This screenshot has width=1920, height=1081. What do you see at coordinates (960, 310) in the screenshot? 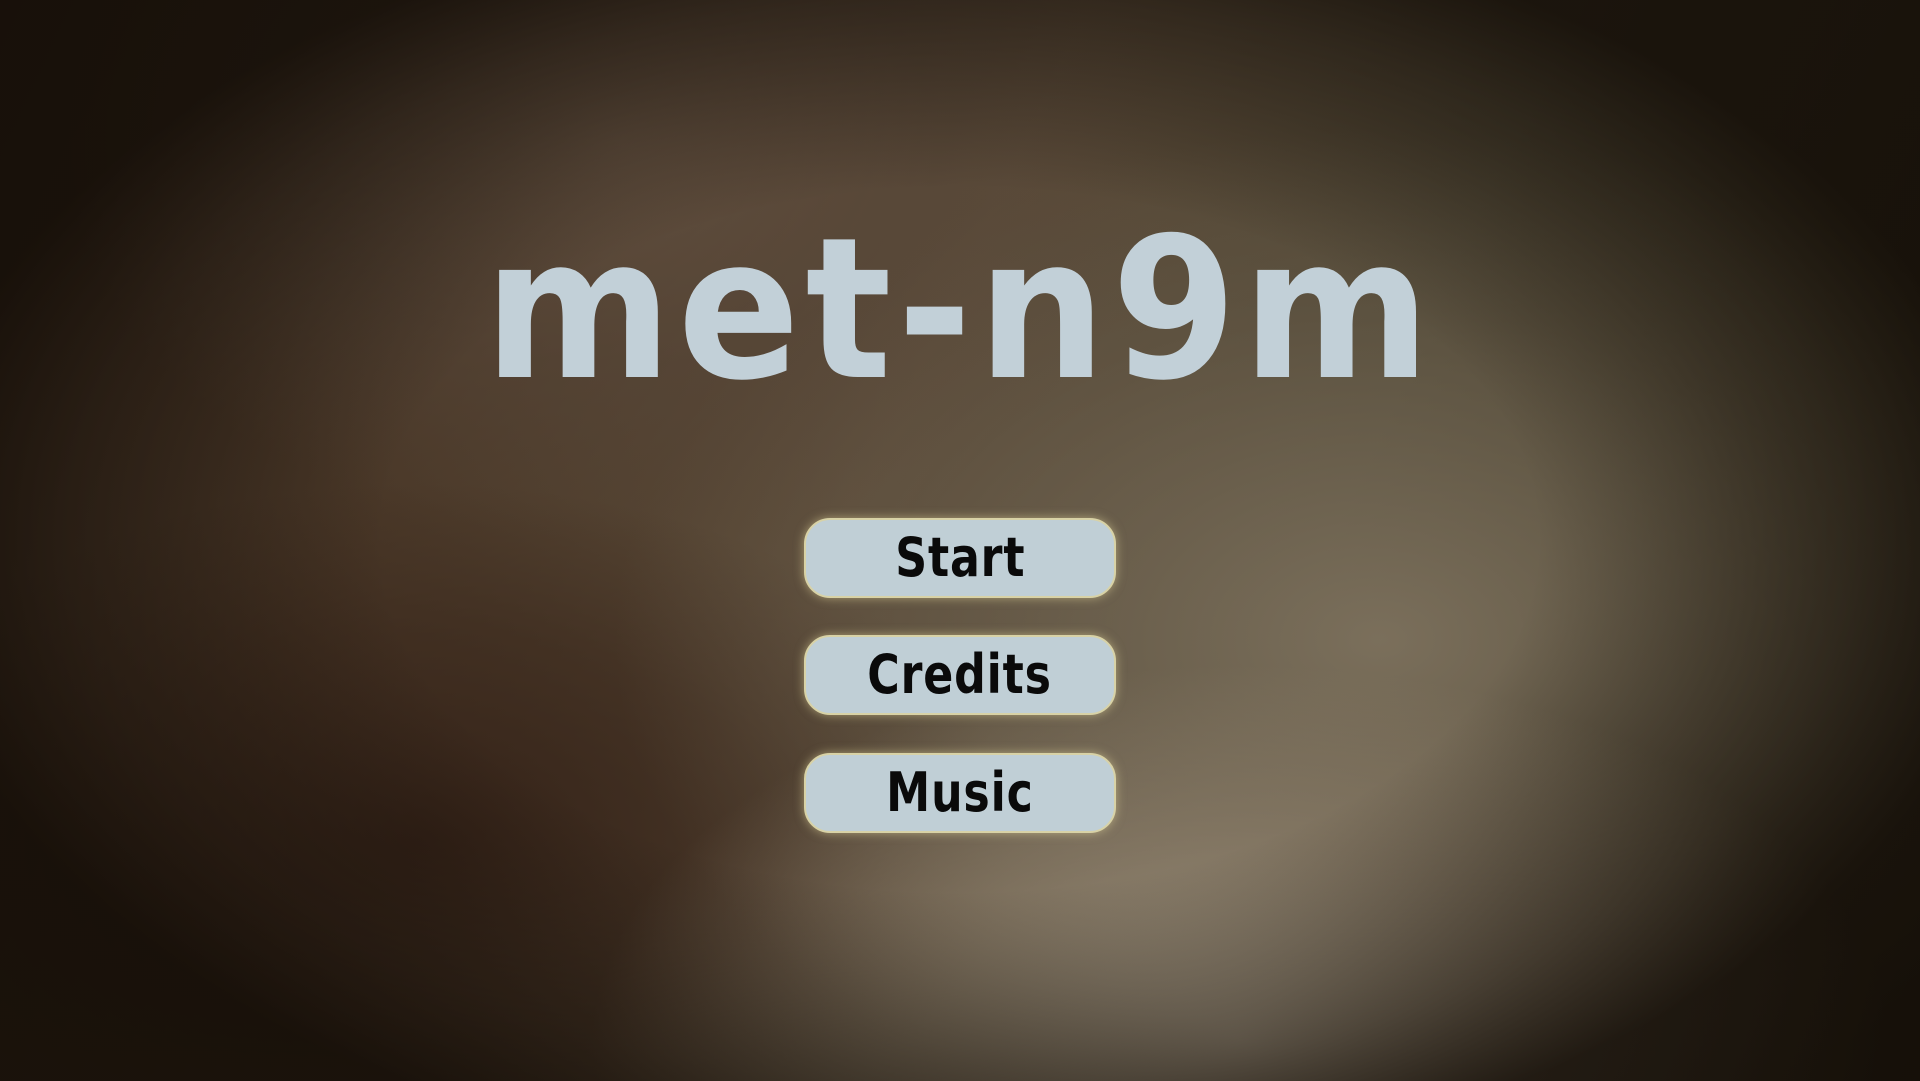
I see `game-title: met-n9m` at bounding box center [960, 310].